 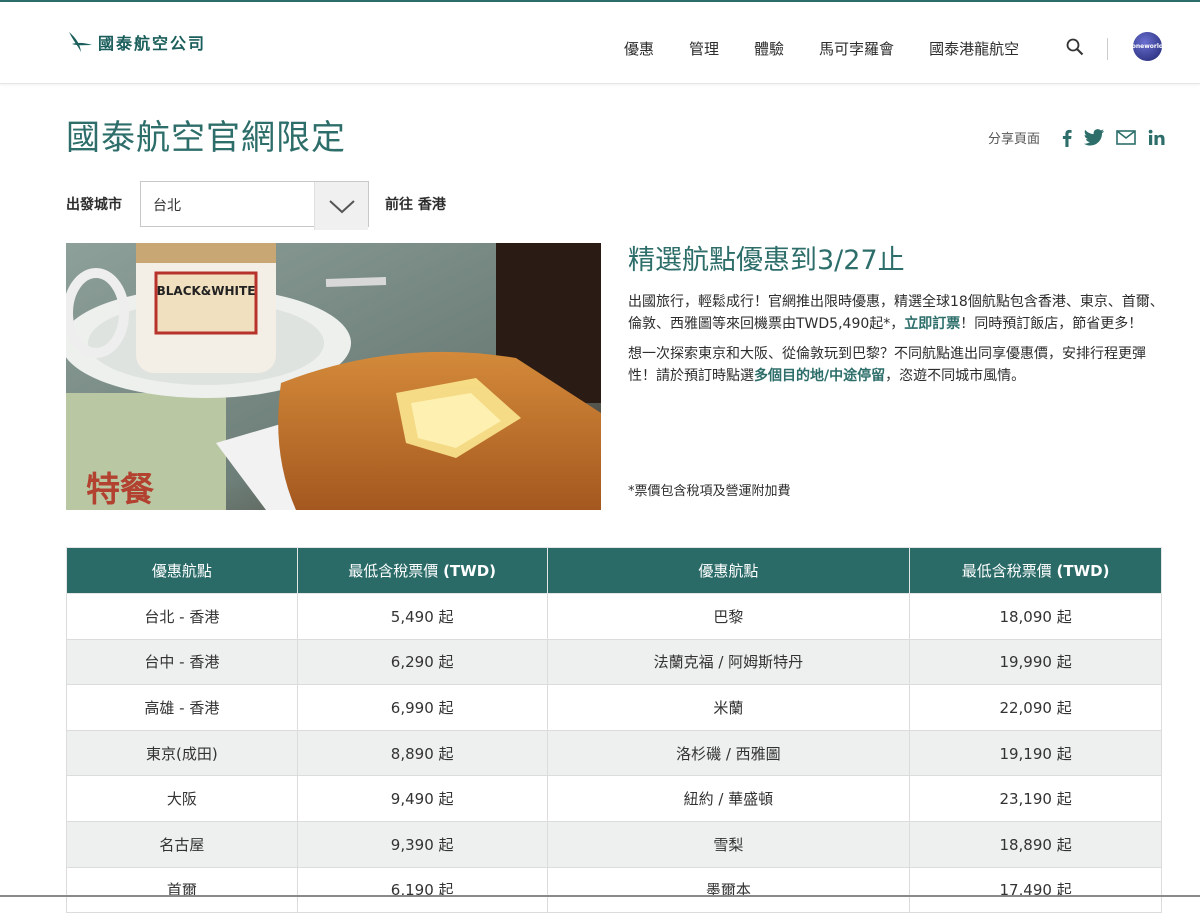 I want to click on col-header-price-2-unit: (TWD), so click(x=1083, y=571).